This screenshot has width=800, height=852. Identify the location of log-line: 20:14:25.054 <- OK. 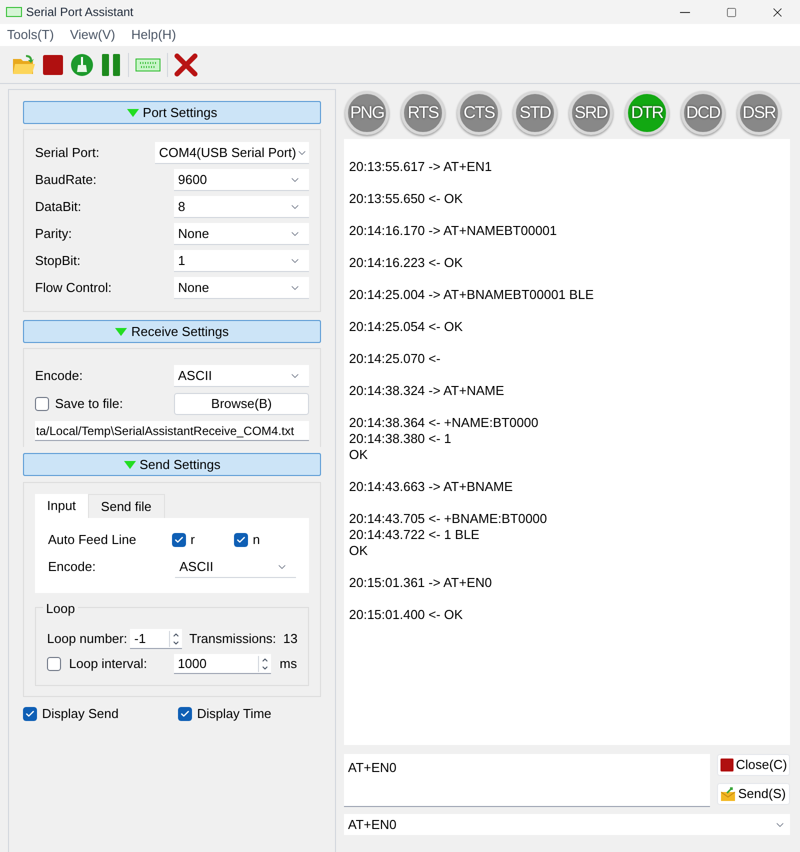
(406, 327).